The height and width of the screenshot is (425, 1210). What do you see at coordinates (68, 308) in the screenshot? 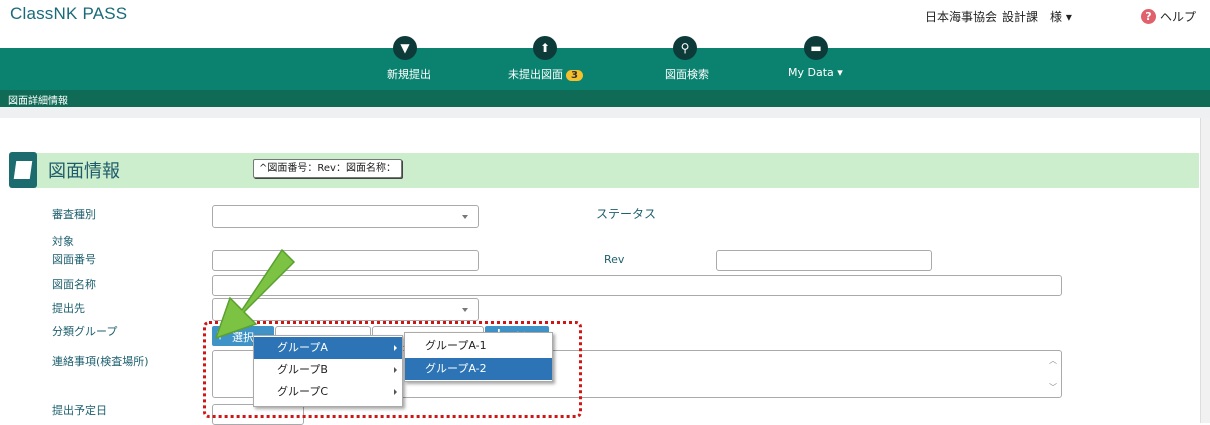
I see `submit-to-label: 提出先` at bounding box center [68, 308].